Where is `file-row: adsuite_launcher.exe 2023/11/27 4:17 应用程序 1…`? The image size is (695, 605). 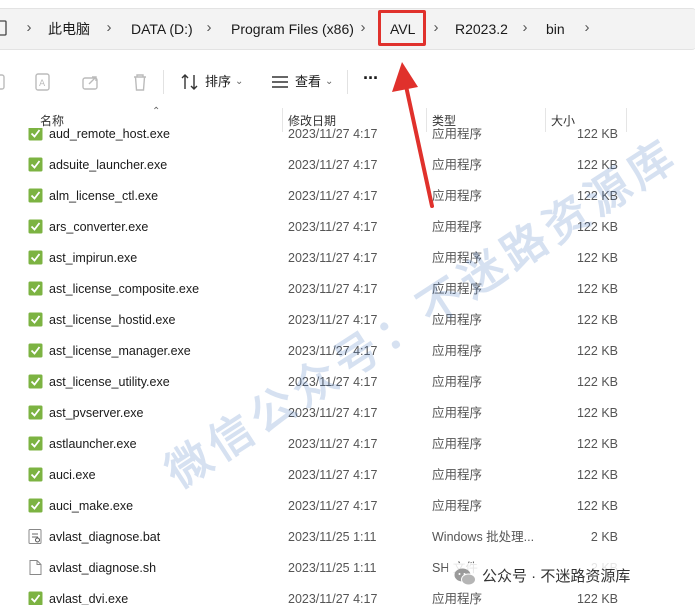 file-row: adsuite_launcher.exe 2023/11/27 4:17 应用程序 1… is located at coordinates (347, 164).